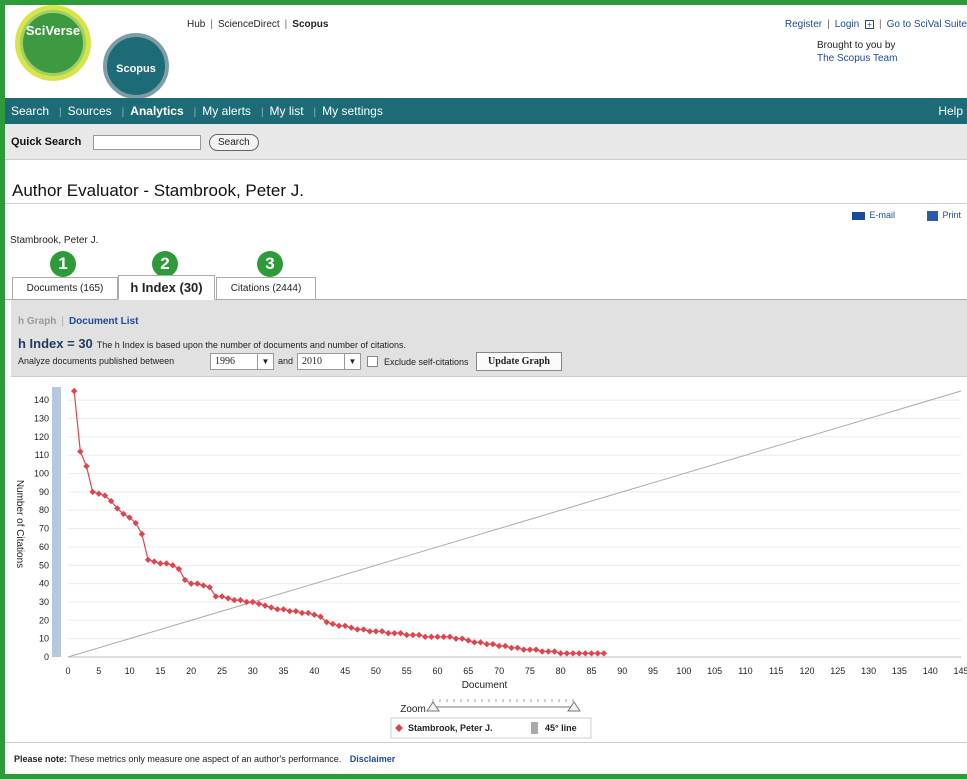 Image resolution: width=967 pixels, height=779 pixels. What do you see at coordinates (372, 361) in the screenshot?
I see `exclude-self-citations-checkbox` at bounding box center [372, 361].